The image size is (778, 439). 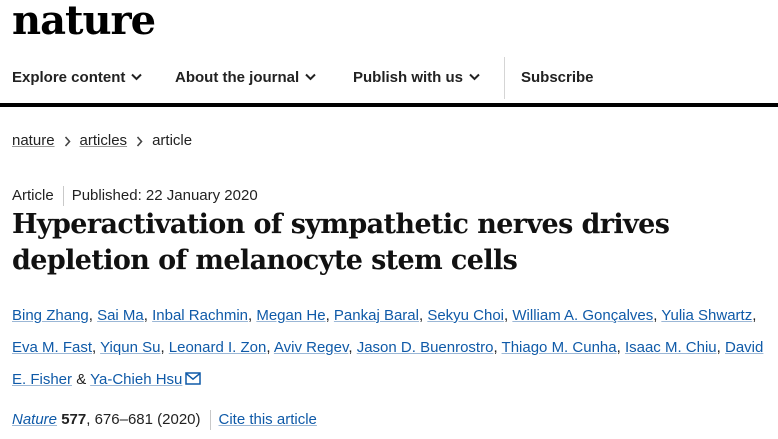 What do you see at coordinates (172, 140) in the screenshot?
I see `breadcrumb-current: article` at bounding box center [172, 140].